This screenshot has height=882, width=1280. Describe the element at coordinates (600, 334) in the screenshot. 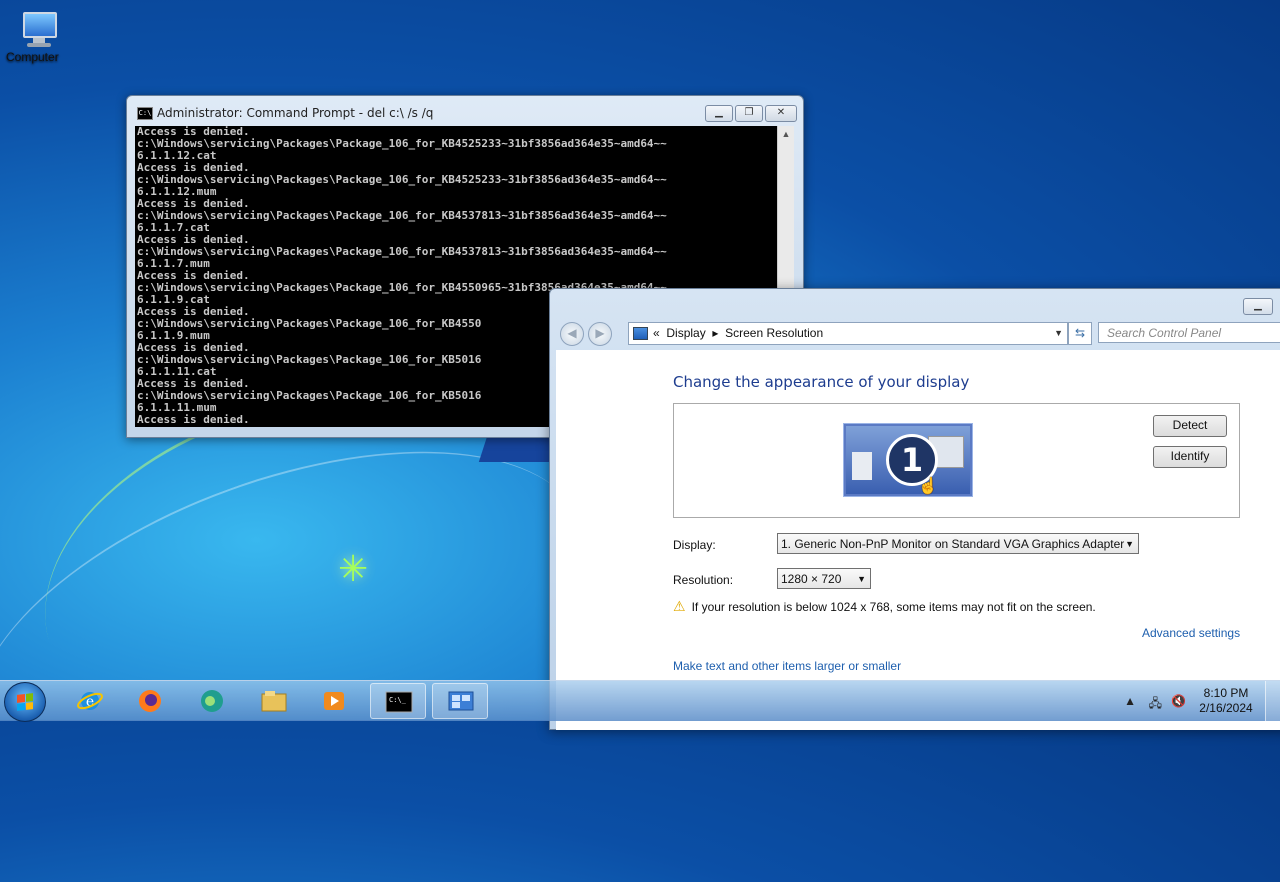

I see `forward-button: ▶` at that location.